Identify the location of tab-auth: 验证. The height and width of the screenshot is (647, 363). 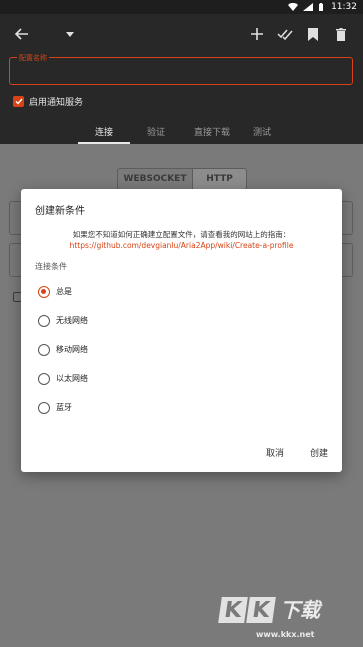
(156, 132).